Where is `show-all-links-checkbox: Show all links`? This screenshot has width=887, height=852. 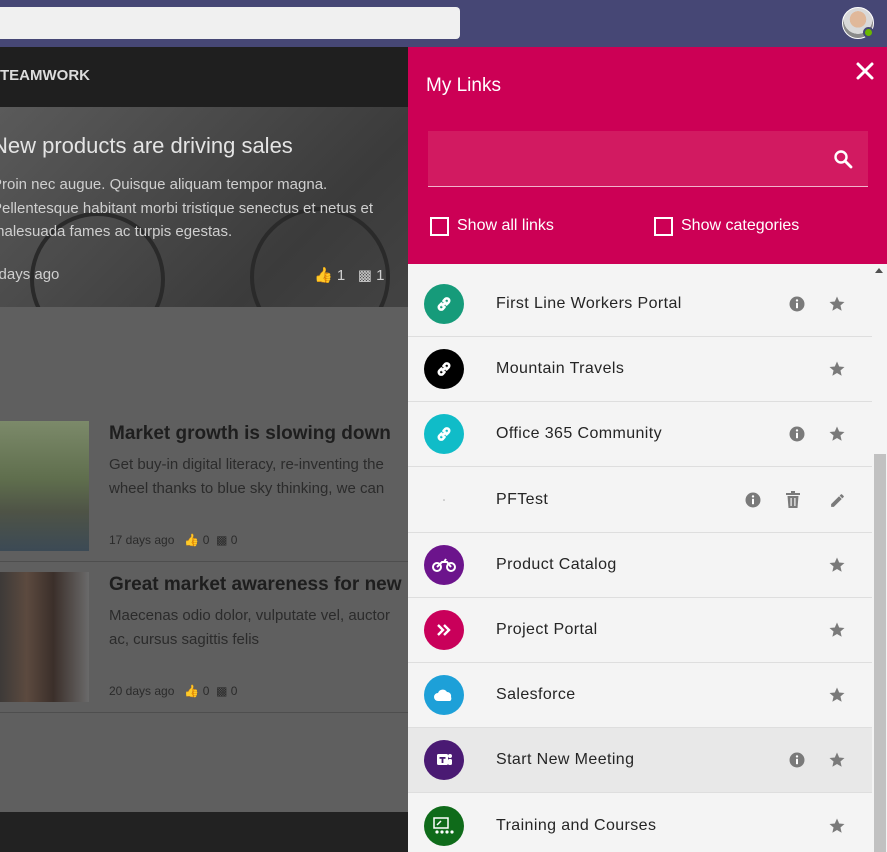 show-all-links-checkbox: Show all links is located at coordinates (492, 226).